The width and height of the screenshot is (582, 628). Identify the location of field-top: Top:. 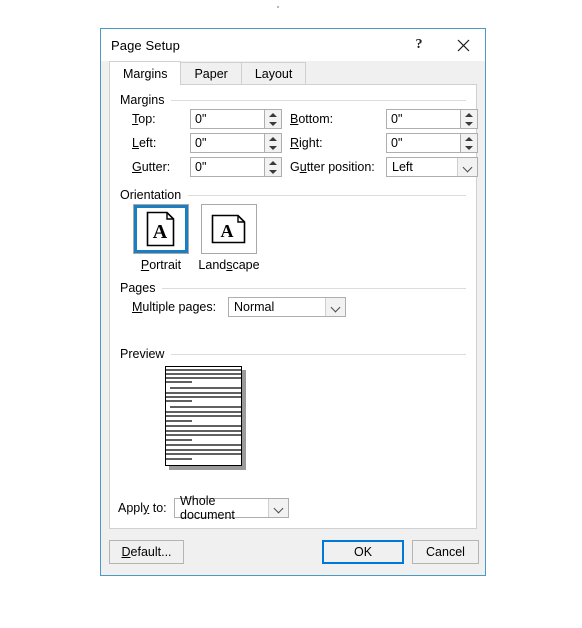
(144, 119).